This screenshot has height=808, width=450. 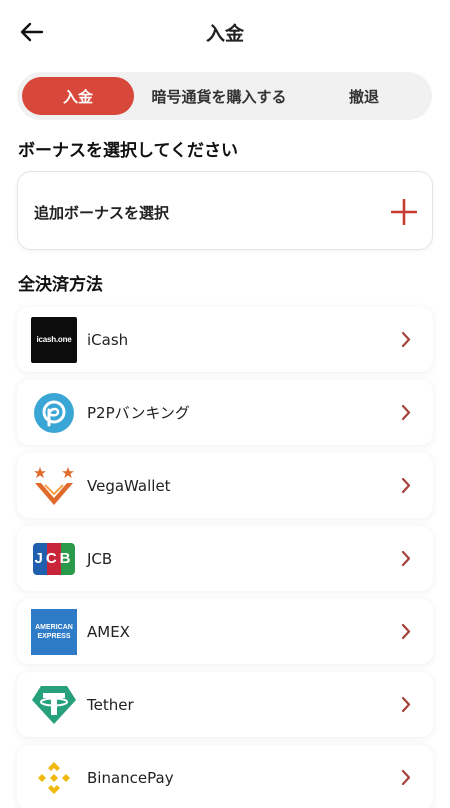 I want to click on amex-logo: AMERICAN EXPRESS, so click(x=54, y=631).